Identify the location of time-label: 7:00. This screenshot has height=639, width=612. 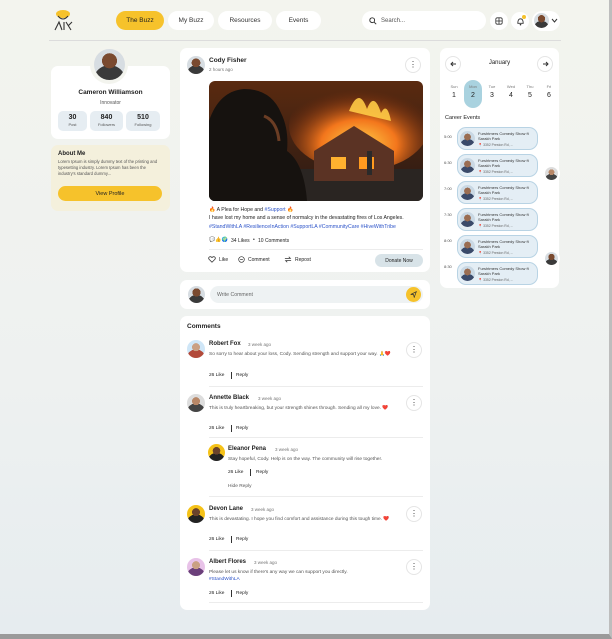
(448, 188).